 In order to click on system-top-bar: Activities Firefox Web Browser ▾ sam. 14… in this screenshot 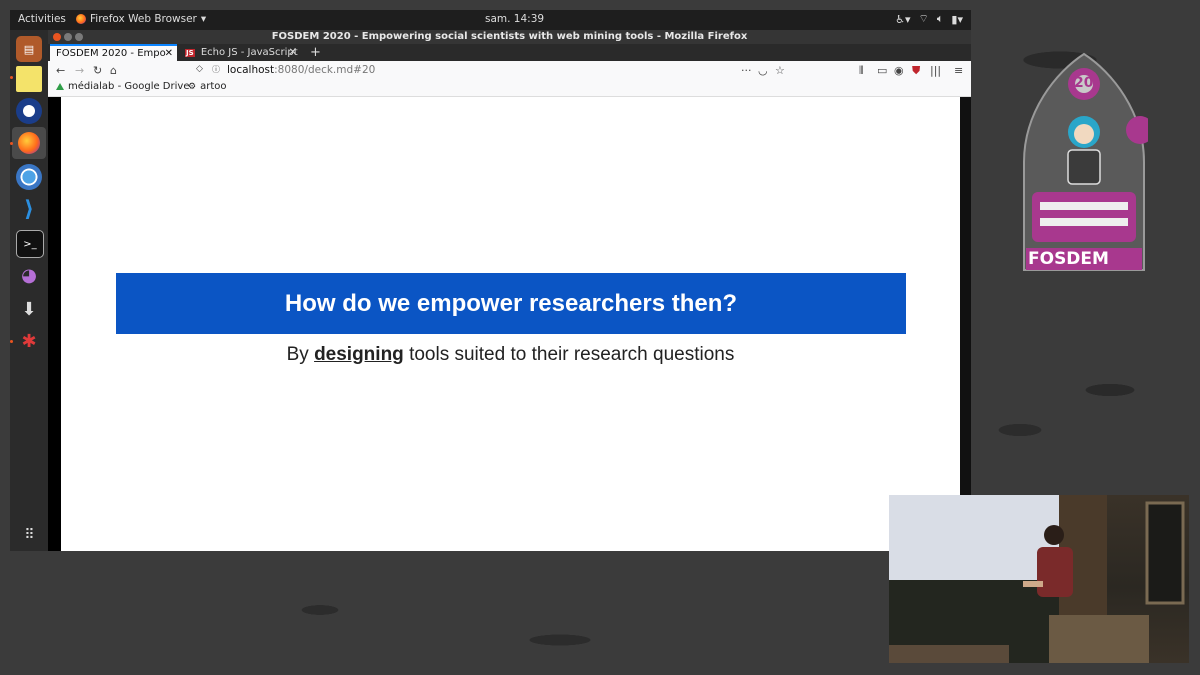, I will do `click(490, 20)`.